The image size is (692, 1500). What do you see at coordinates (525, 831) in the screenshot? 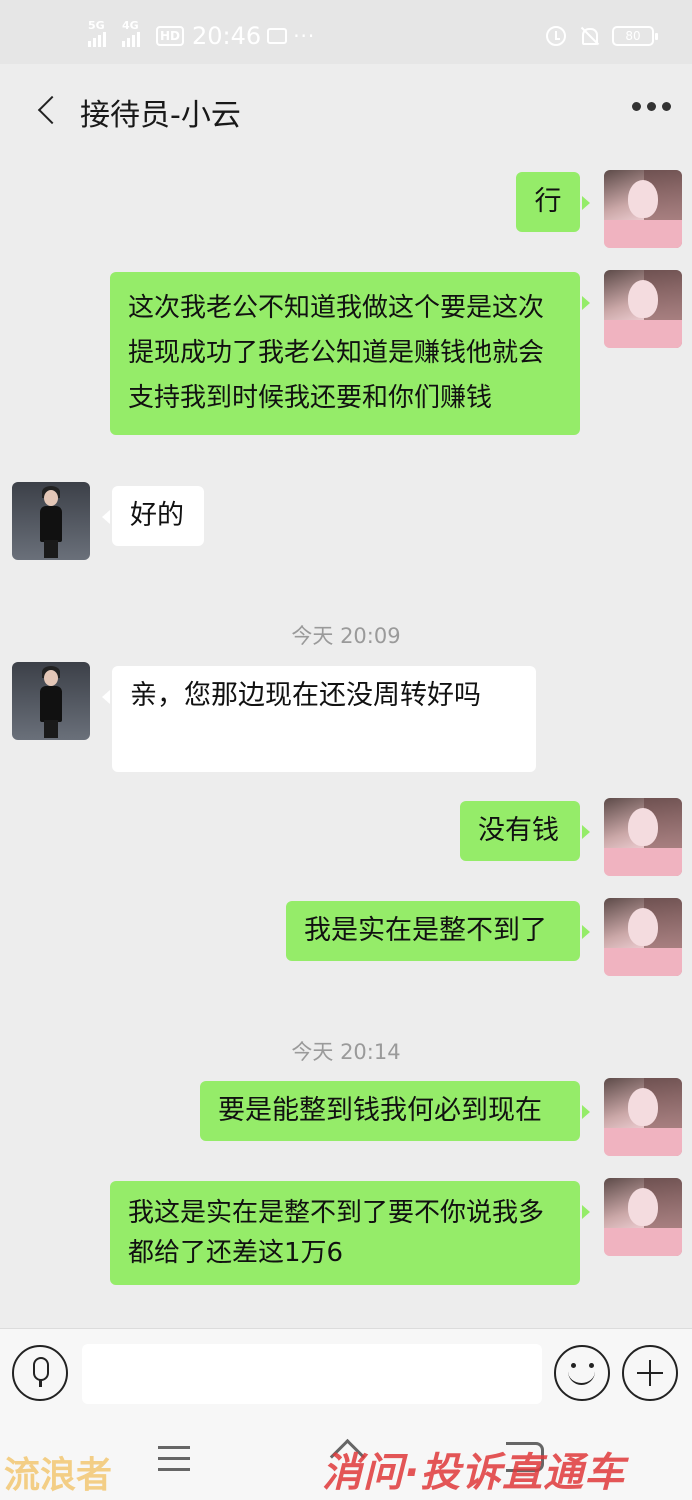
I see `message-bubble-out: 没有钱` at bounding box center [525, 831].